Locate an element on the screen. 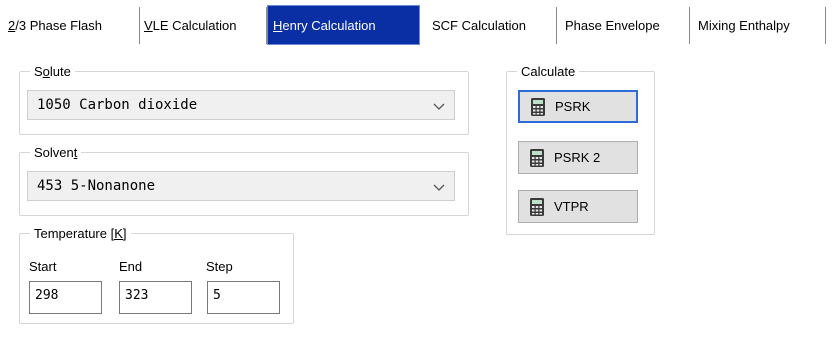  solute-legend: Solute is located at coordinates (52, 71).